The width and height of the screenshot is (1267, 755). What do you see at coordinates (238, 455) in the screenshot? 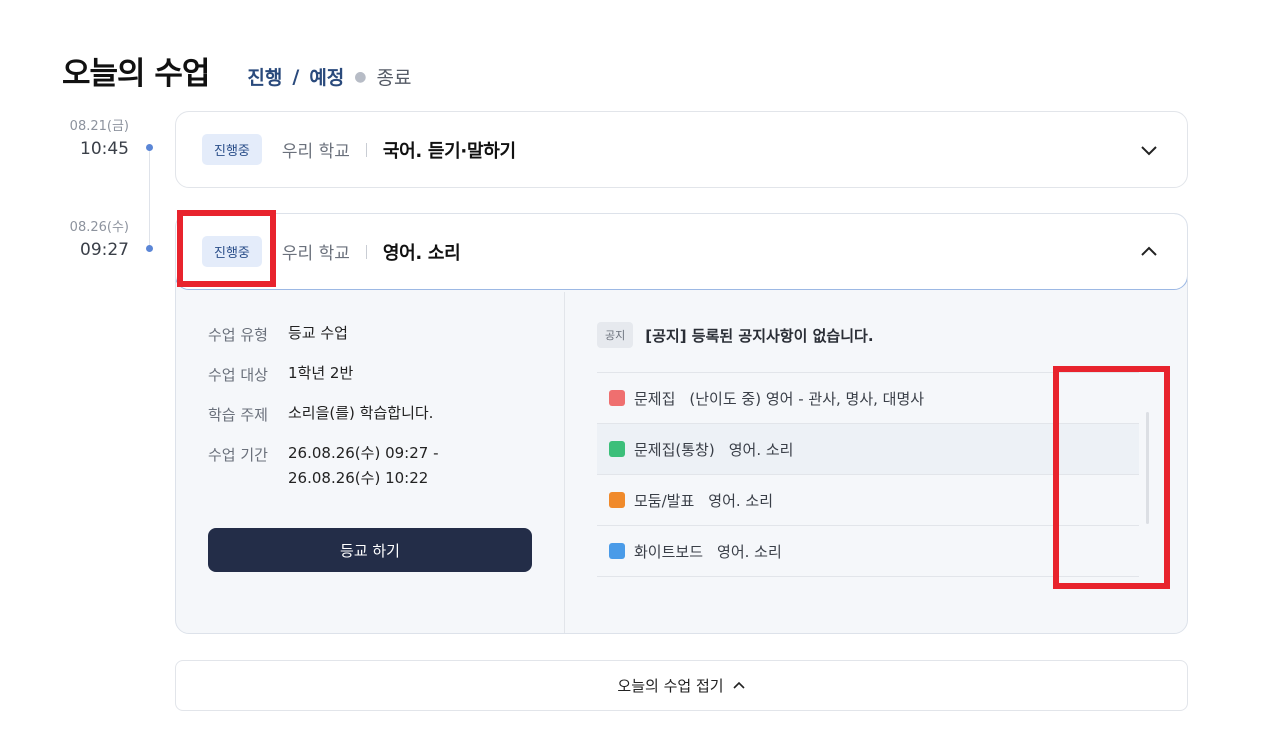
I see `detail-label: 수업 기간` at bounding box center [238, 455].